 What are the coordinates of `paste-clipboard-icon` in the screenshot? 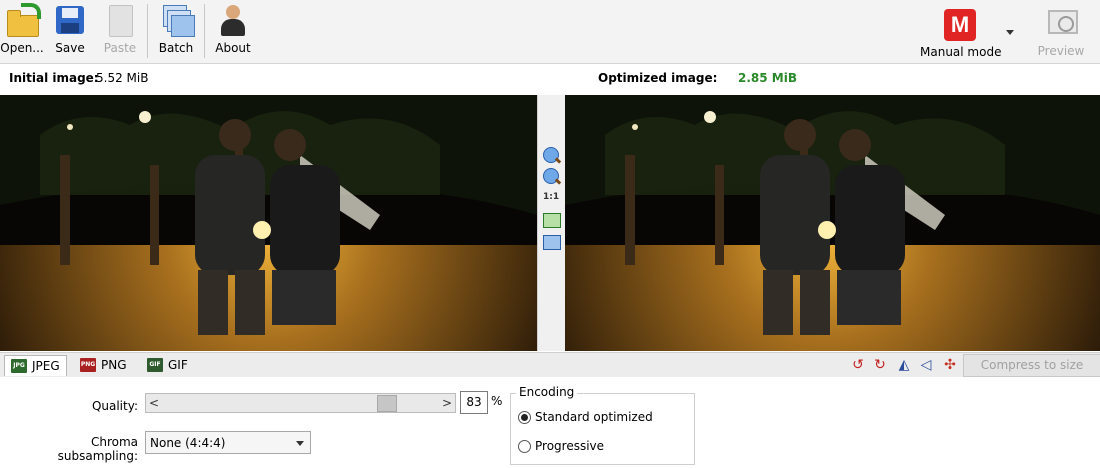 It's located at (120, 20).